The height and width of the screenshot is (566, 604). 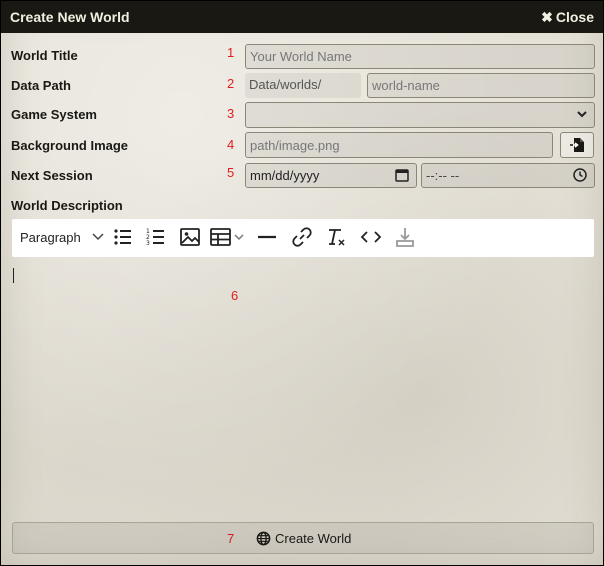 I want to click on close-label: Close, so click(x=574, y=17).